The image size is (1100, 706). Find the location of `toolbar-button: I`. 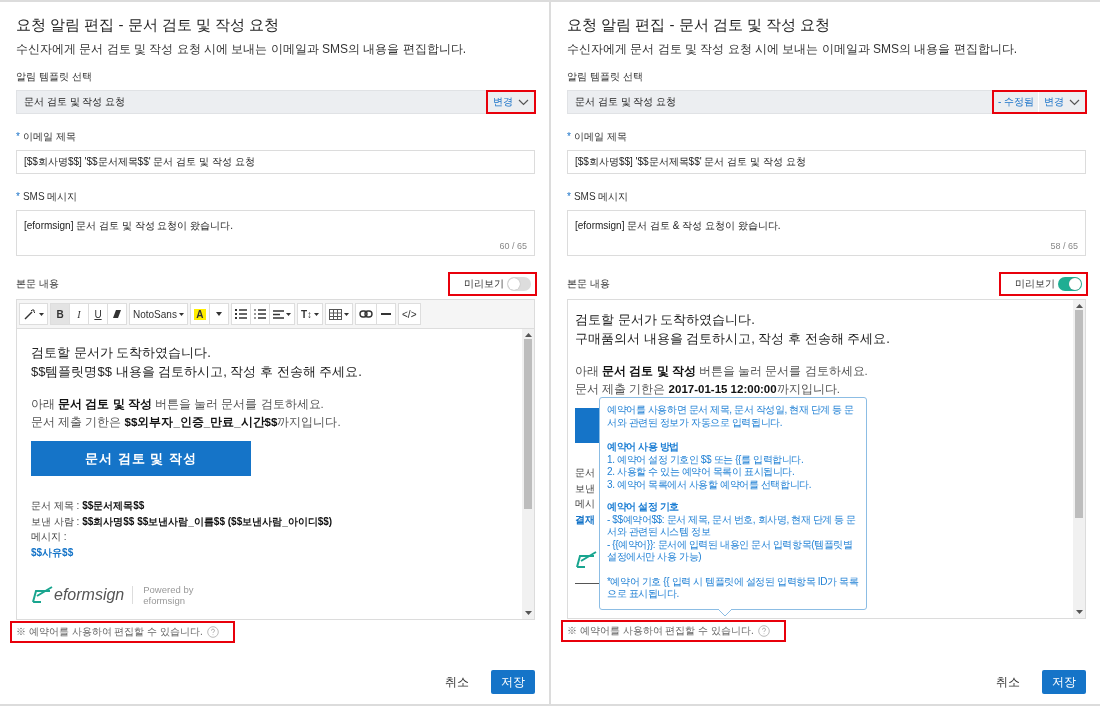

toolbar-button: I is located at coordinates (79, 314).